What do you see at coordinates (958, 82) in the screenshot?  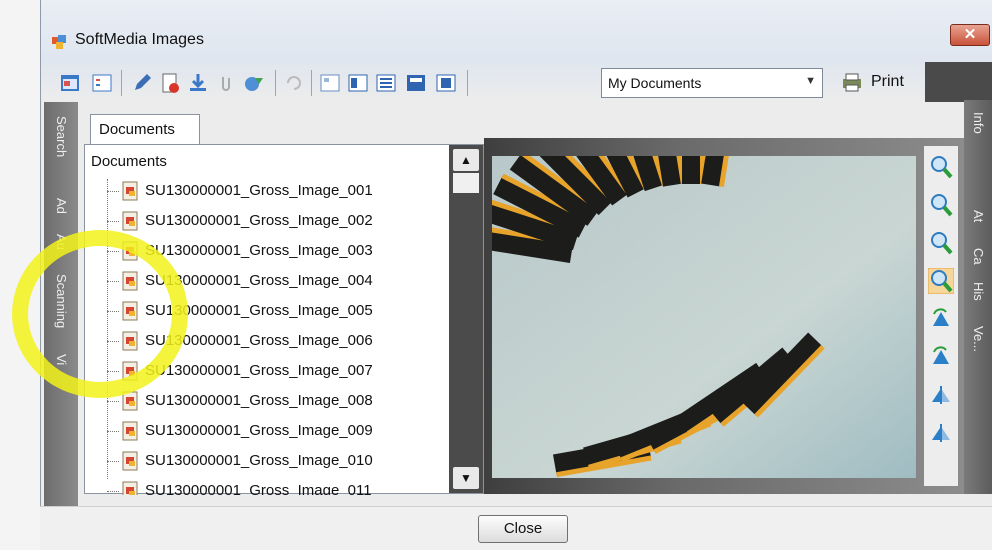 I see `toolbar-overflow` at bounding box center [958, 82].